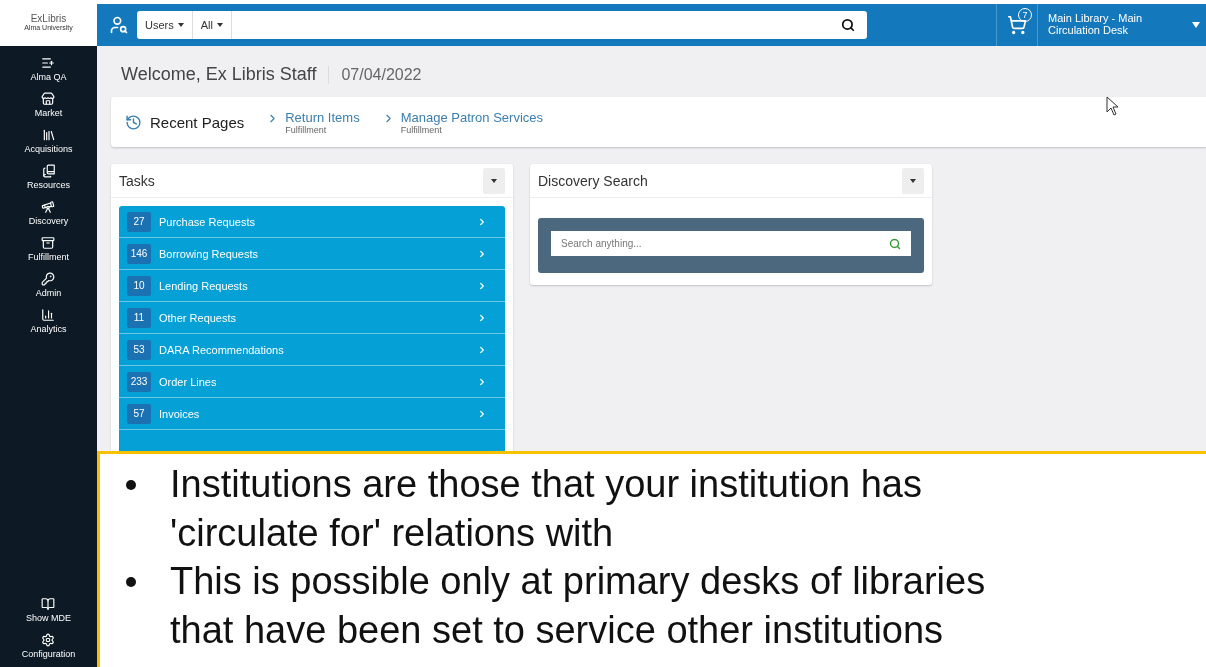 The width and height of the screenshot is (1206, 667). Describe the element at coordinates (165, 25) in the screenshot. I see `search-type-dropdown: Users` at that location.